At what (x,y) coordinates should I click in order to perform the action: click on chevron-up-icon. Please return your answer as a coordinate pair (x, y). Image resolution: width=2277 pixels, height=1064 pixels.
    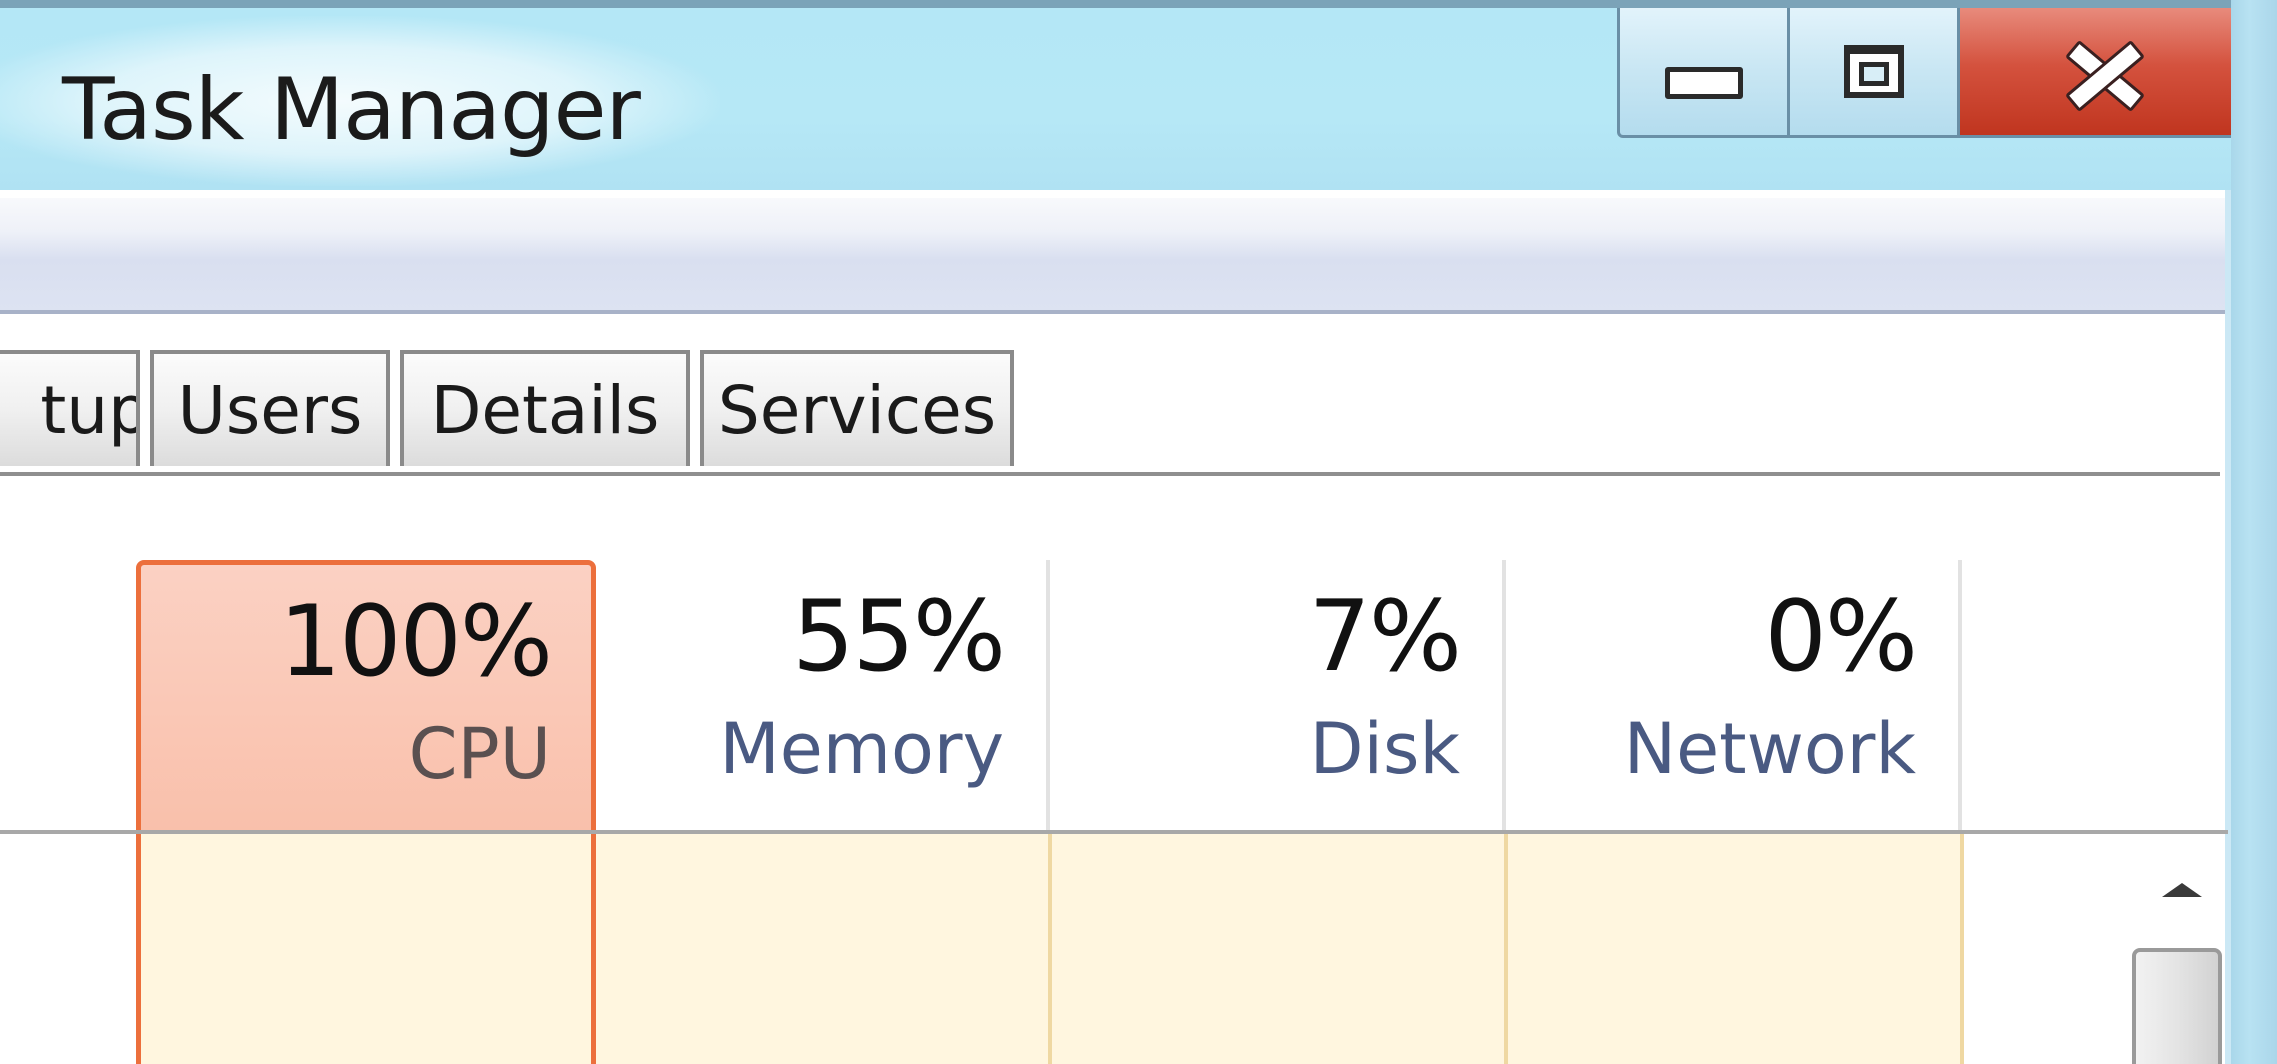
    Looking at the image, I should click on (2182, 890).